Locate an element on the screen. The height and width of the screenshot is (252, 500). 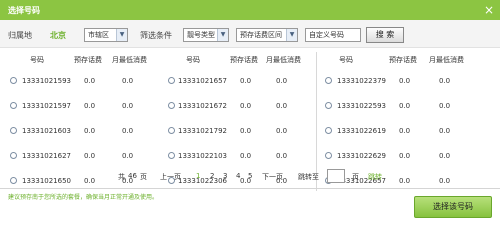
page-link-4: 4 is located at coordinates (238, 176).